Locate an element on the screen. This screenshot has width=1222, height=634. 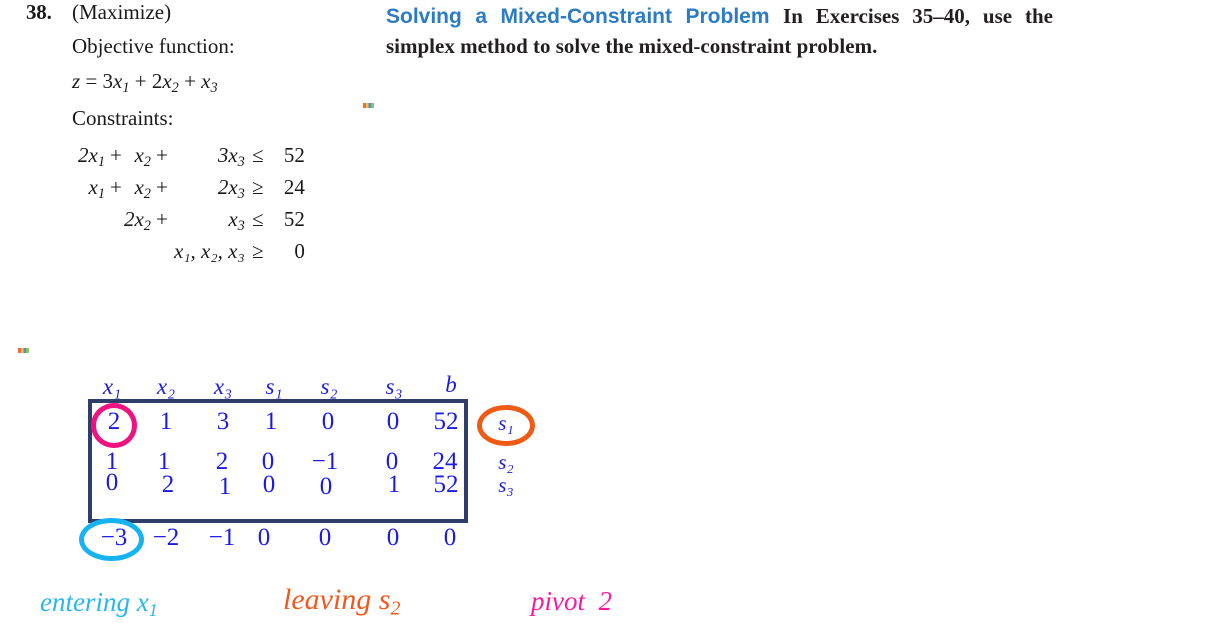
constraint-row-nonnegativity: x₁, x₂, x₃ ≥ 0 is located at coordinates (191, 251).